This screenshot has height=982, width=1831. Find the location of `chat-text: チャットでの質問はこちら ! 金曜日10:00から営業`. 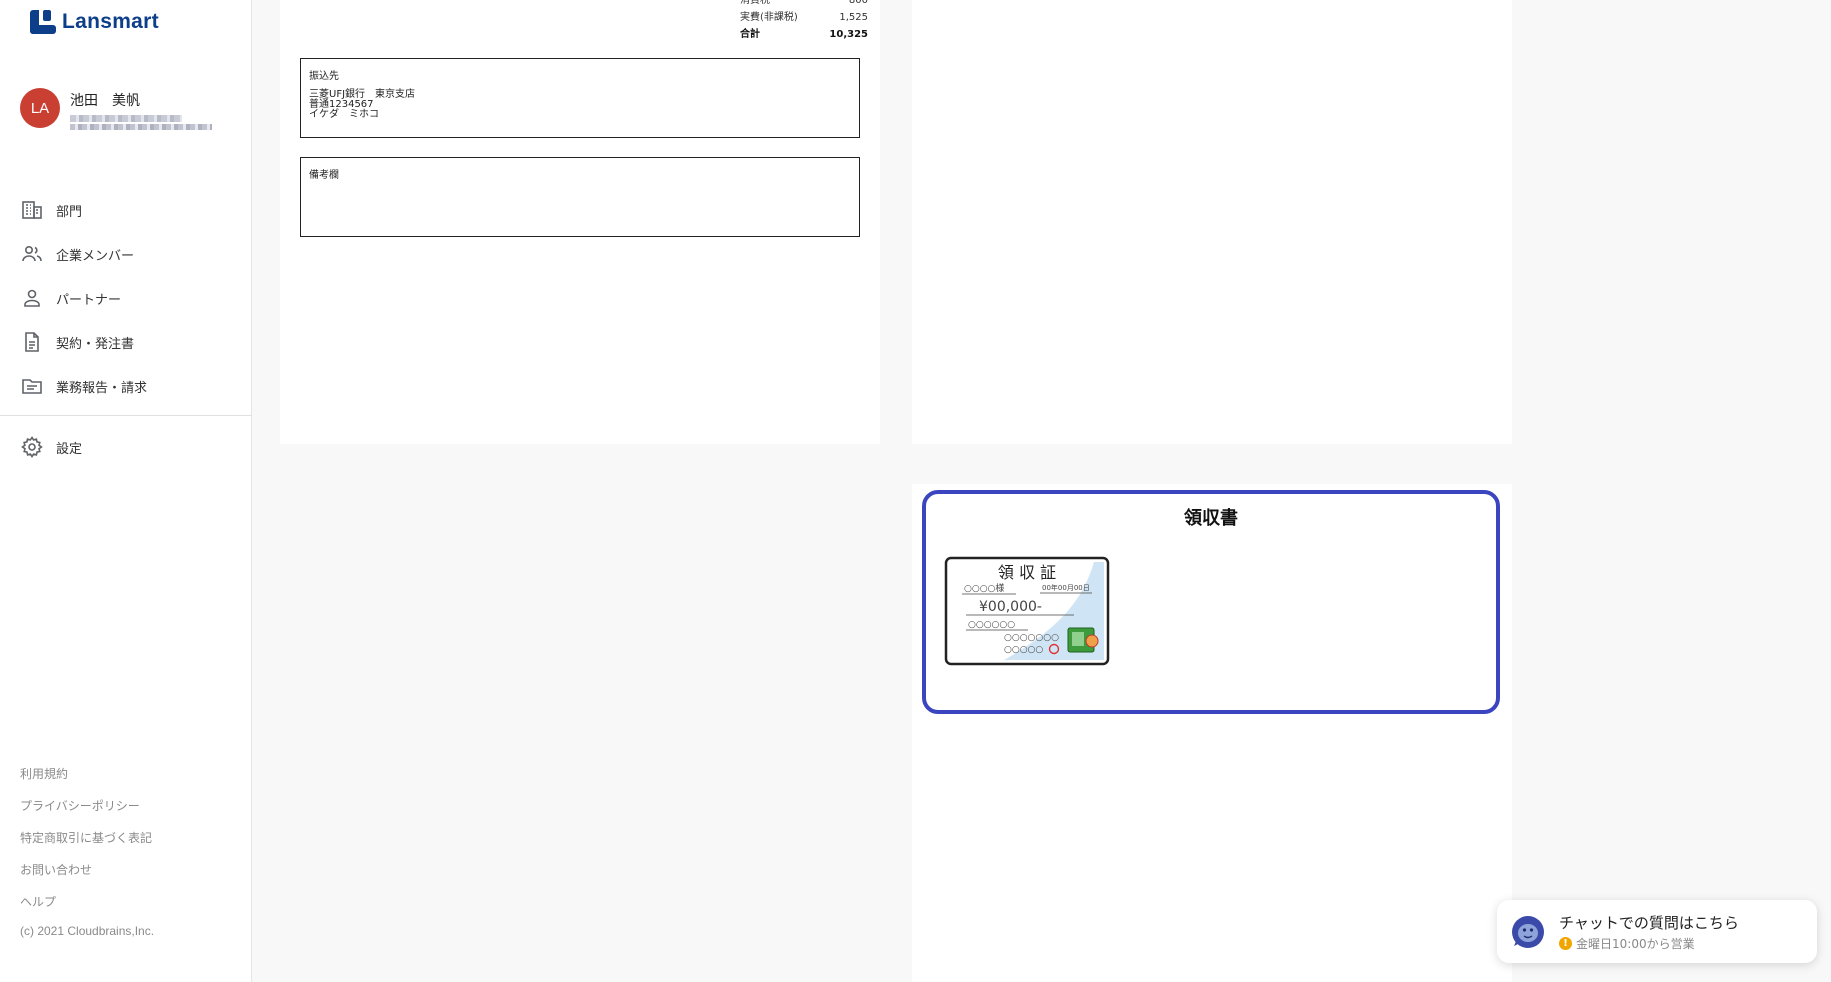

chat-text: チャットでの質問はこちら ! 金曜日10:00から営業 is located at coordinates (1649, 932).